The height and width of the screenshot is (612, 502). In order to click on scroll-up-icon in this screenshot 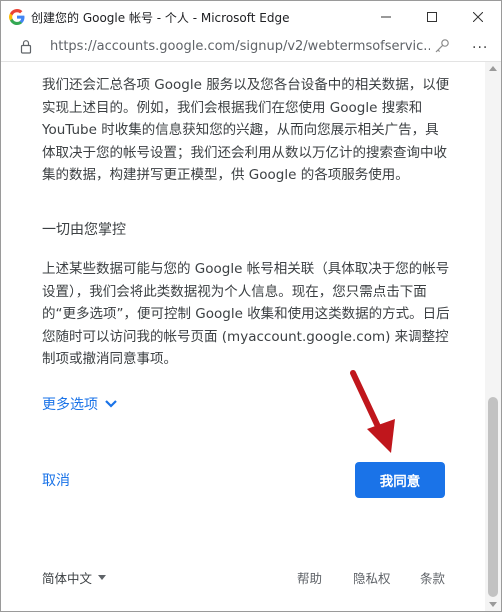, I will do `click(493, 68)`.